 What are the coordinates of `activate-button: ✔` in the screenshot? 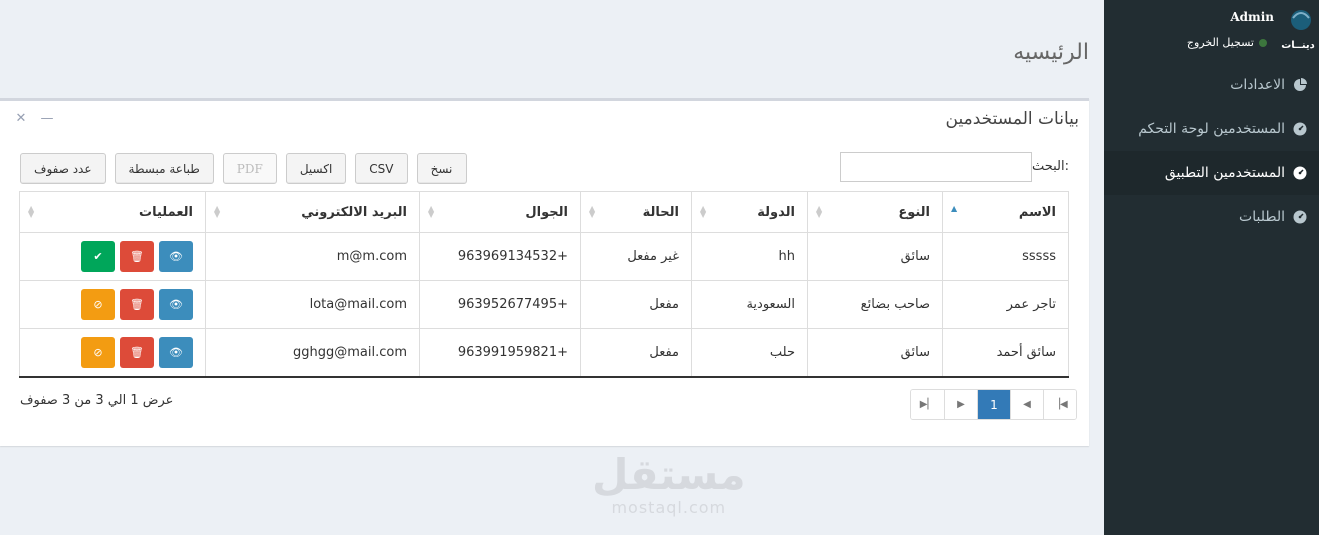 It's located at (98, 256).